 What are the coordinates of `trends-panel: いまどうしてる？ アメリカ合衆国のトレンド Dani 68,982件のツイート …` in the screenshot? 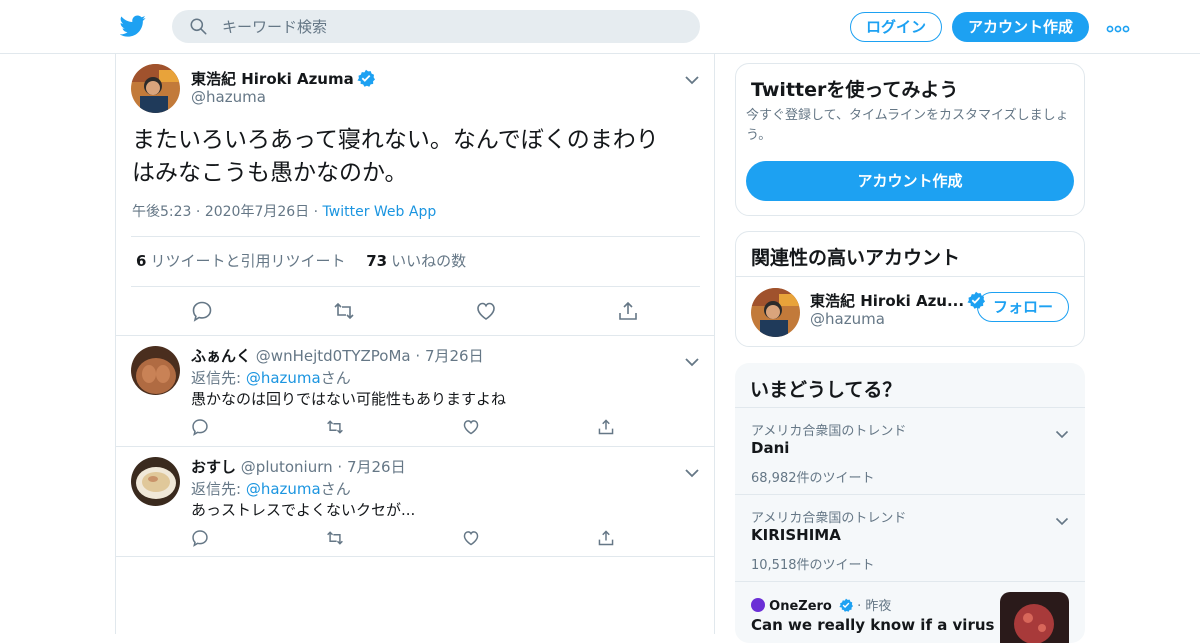 It's located at (910, 503).